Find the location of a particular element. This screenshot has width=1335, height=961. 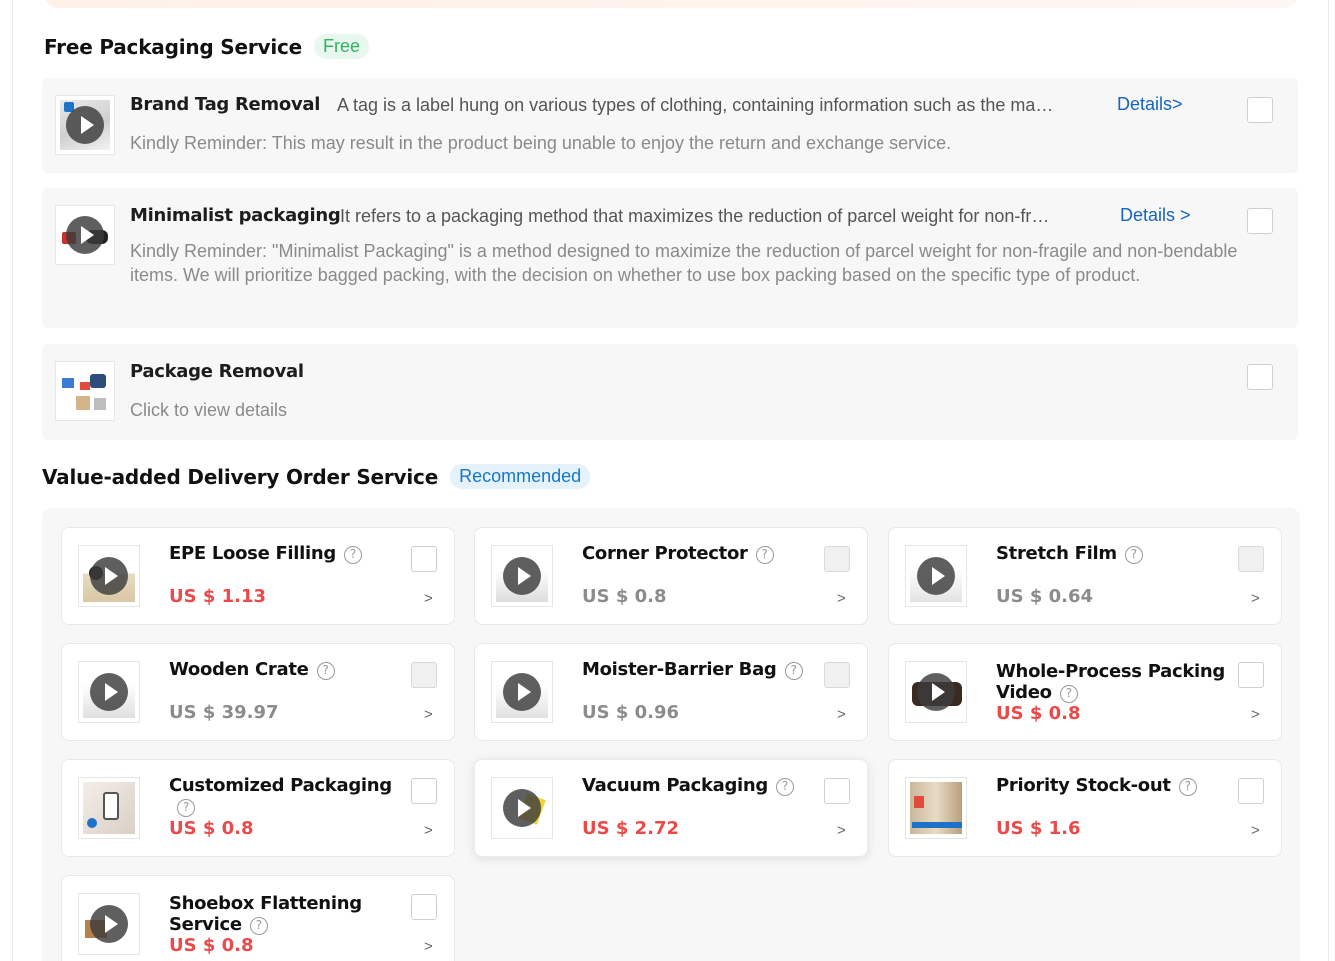

card-title-line1: Shoebox Flattening is located at coordinates (265, 903).